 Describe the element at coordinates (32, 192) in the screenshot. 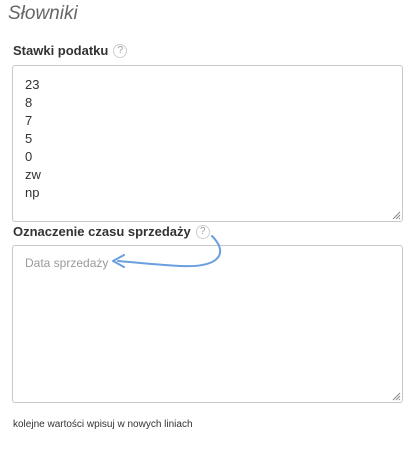

I see `tax-rate-line: np` at that location.